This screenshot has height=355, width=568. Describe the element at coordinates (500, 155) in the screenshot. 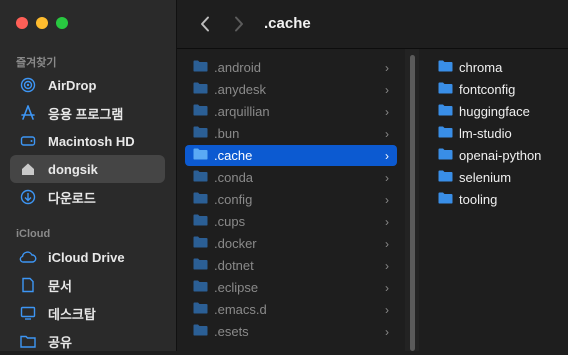

I see `folder-name: openai-python` at that location.